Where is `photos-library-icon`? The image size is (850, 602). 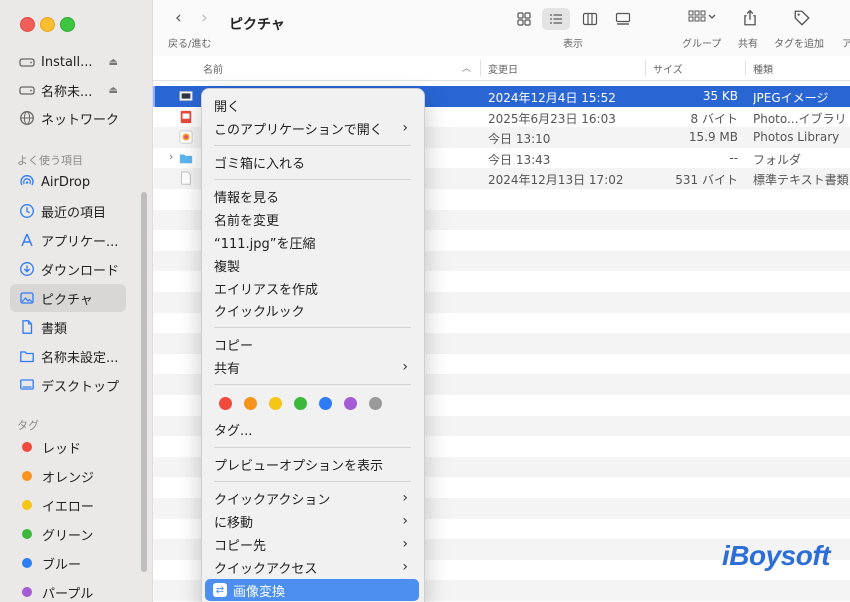
photos-library-icon is located at coordinates (186, 137).